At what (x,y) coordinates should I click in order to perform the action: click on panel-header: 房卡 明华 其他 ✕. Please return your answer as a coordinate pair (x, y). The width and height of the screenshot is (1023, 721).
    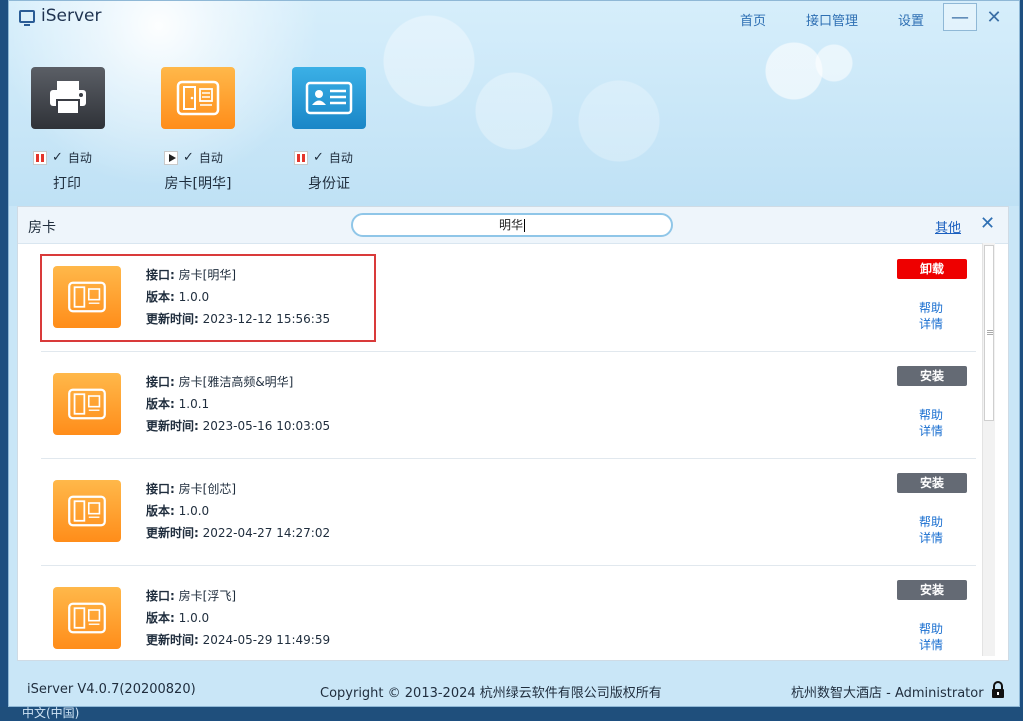
    Looking at the image, I should click on (513, 225).